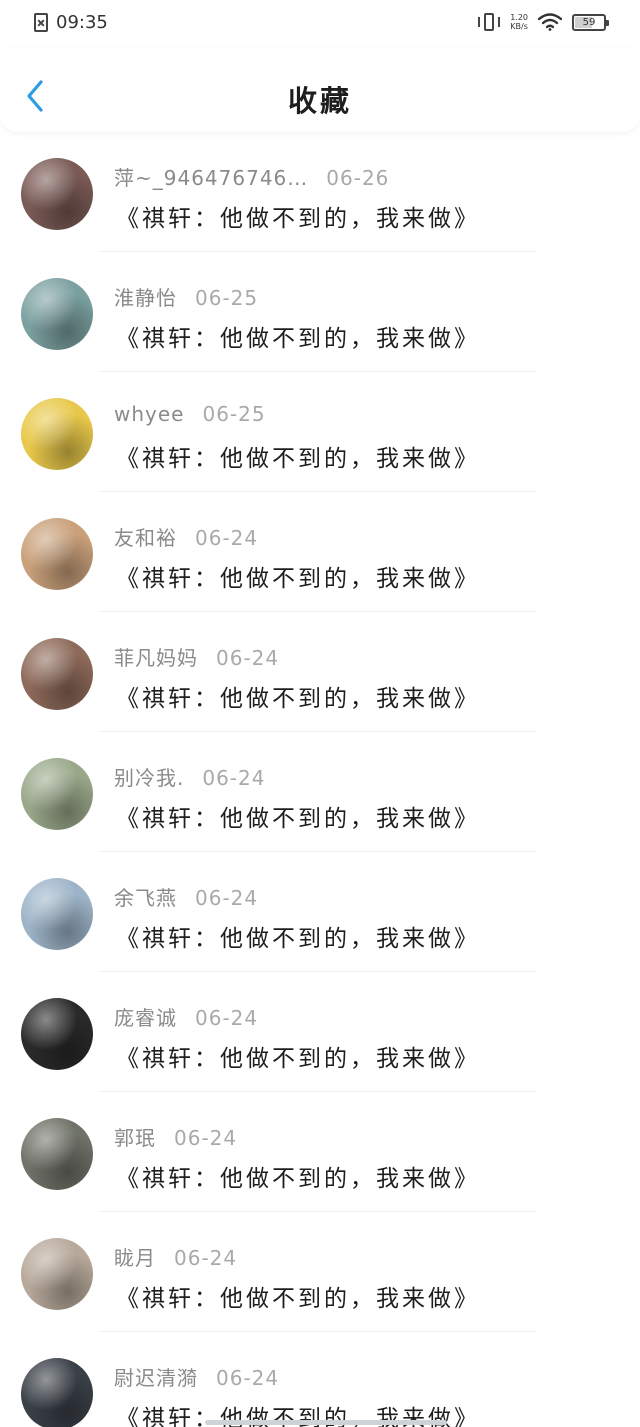 This screenshot has height=1427, width=640. I want to click on favorite-item: 友和裕 06-24 《祺轩：他做不到的，我来做》, so click(320, 552).